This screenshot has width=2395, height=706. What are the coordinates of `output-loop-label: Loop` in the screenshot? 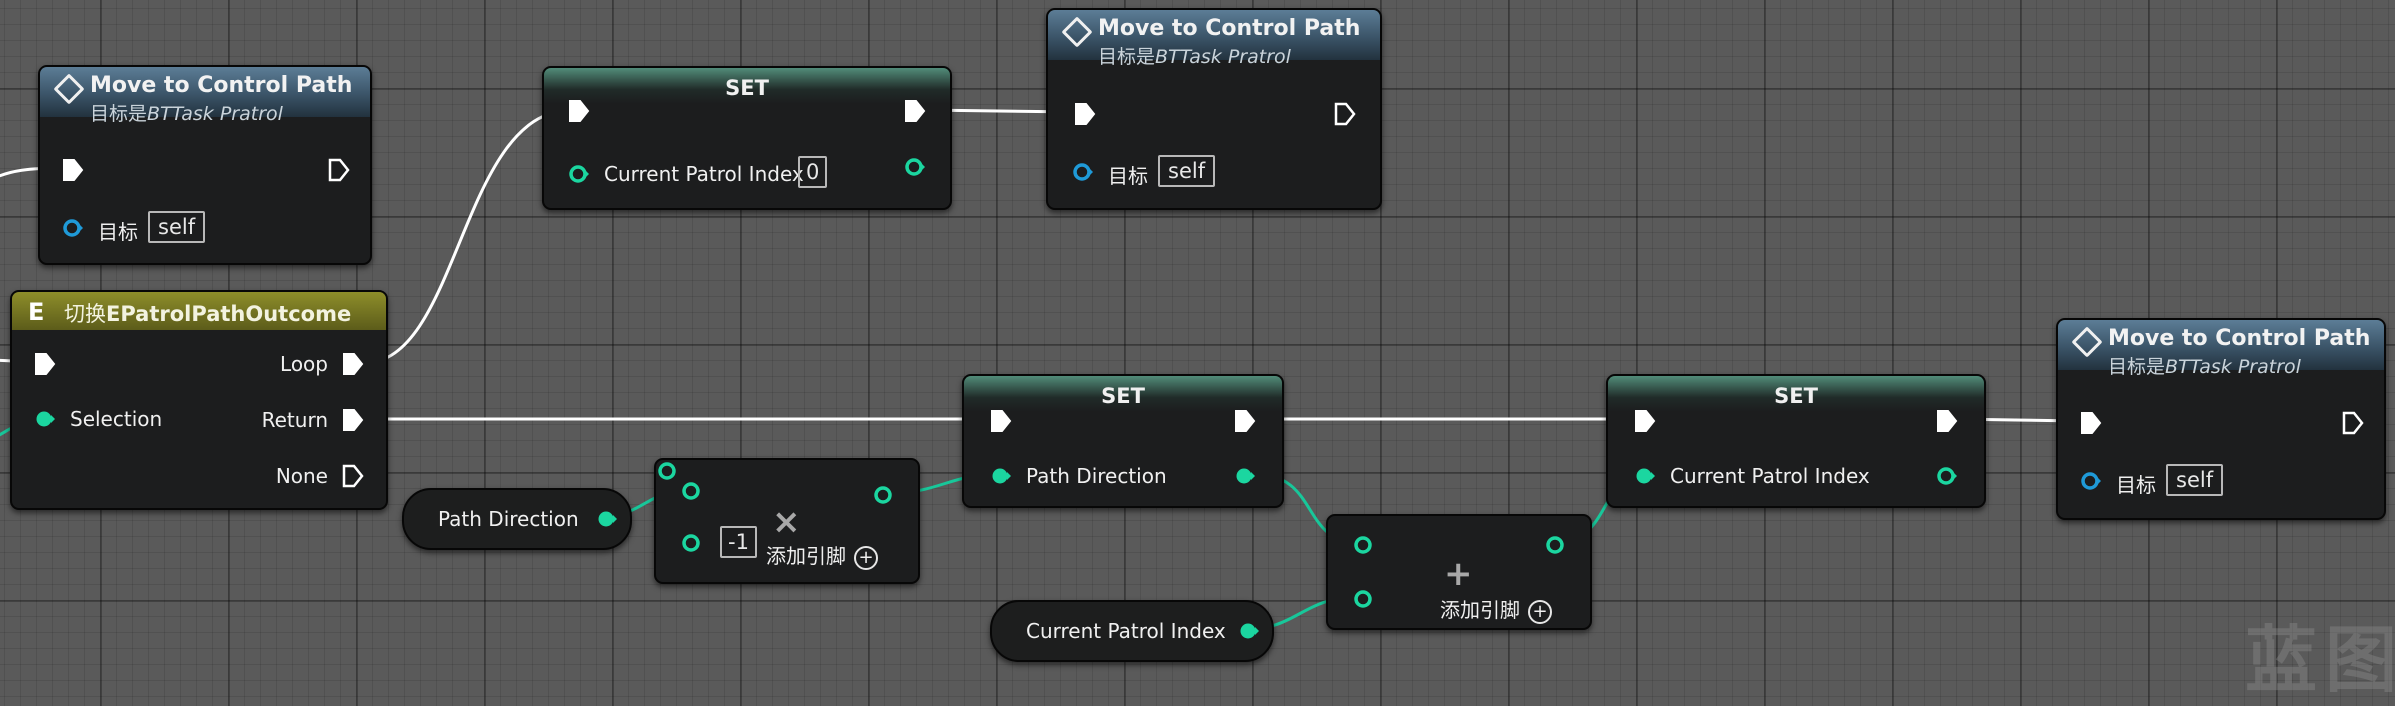 It's located at (304, 364).